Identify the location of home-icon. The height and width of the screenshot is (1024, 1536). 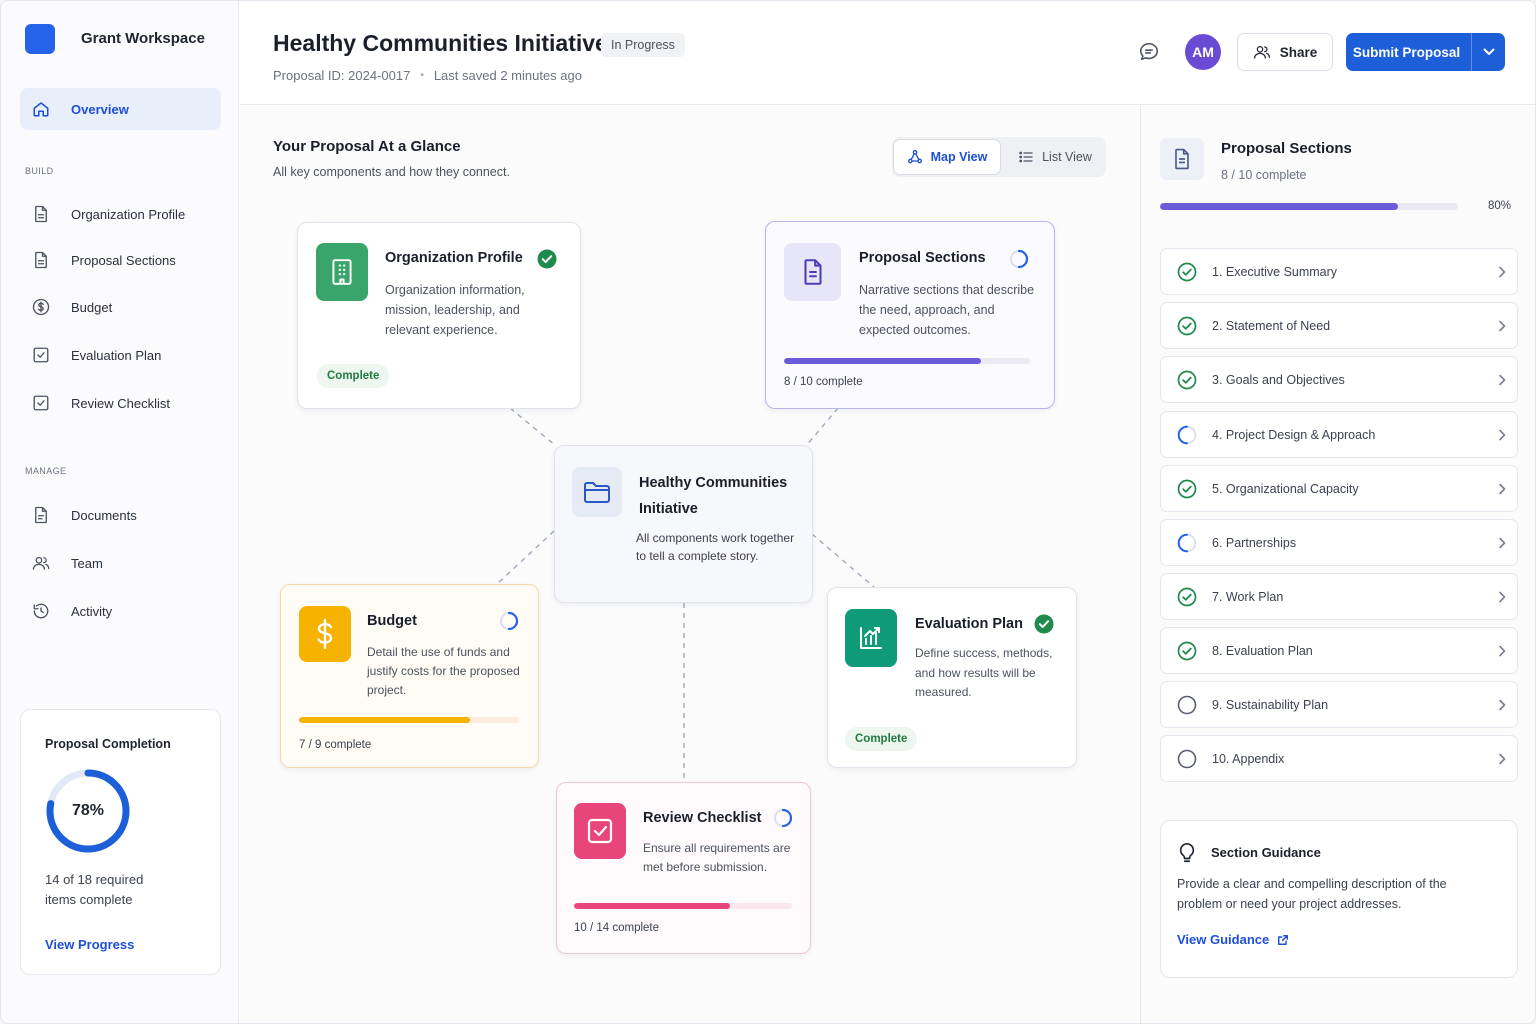
(41, 109).